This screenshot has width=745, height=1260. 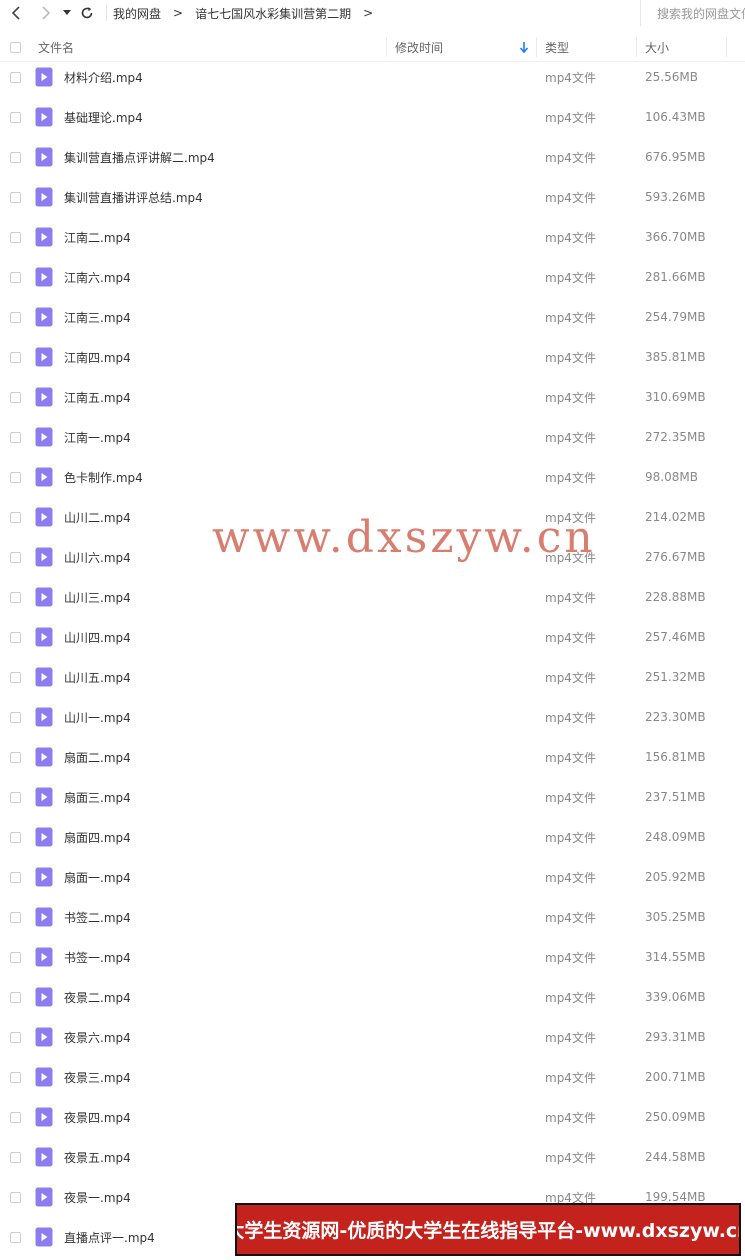 What do you see at coordinates (109, 1237) in the screenshot?
I see `file-name: 直播点评一.mp4` at bounding box center [109, 1237].